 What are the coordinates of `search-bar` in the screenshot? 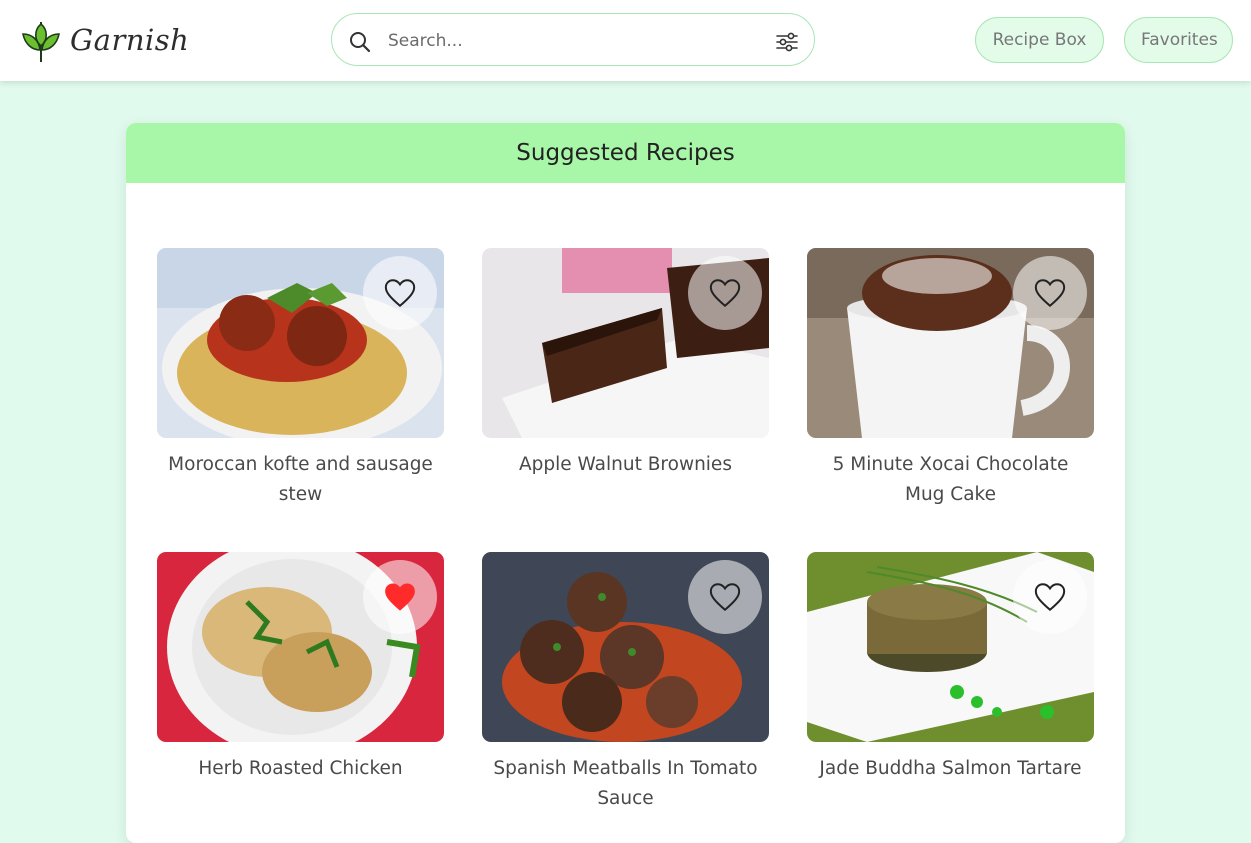 It's located at (573, 39).